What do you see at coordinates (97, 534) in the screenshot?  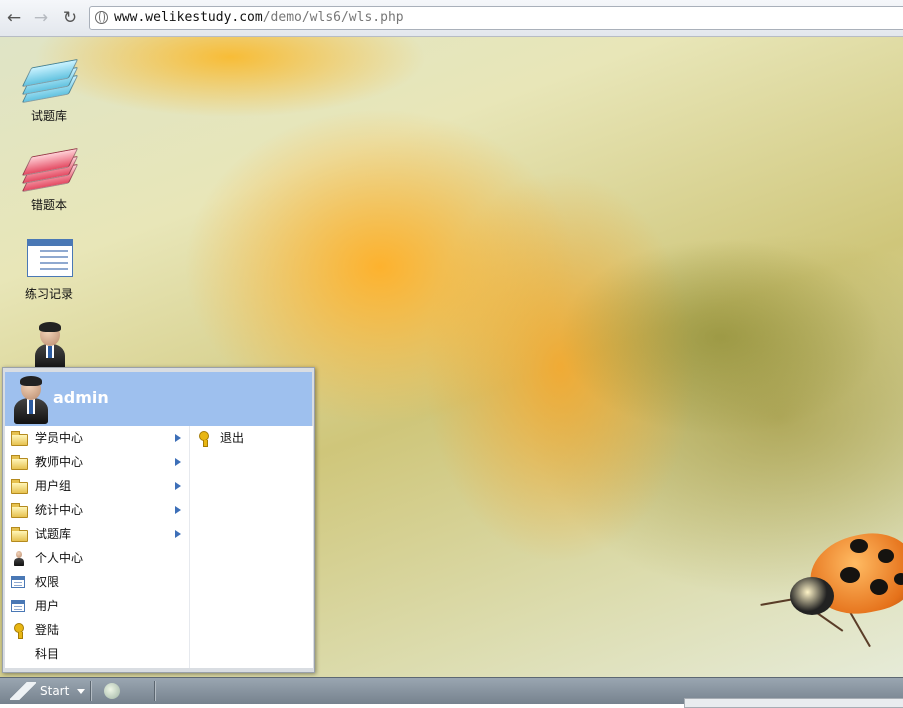 I see `menu-item-question-bank: 试题库` at bounding box center [97, 534].